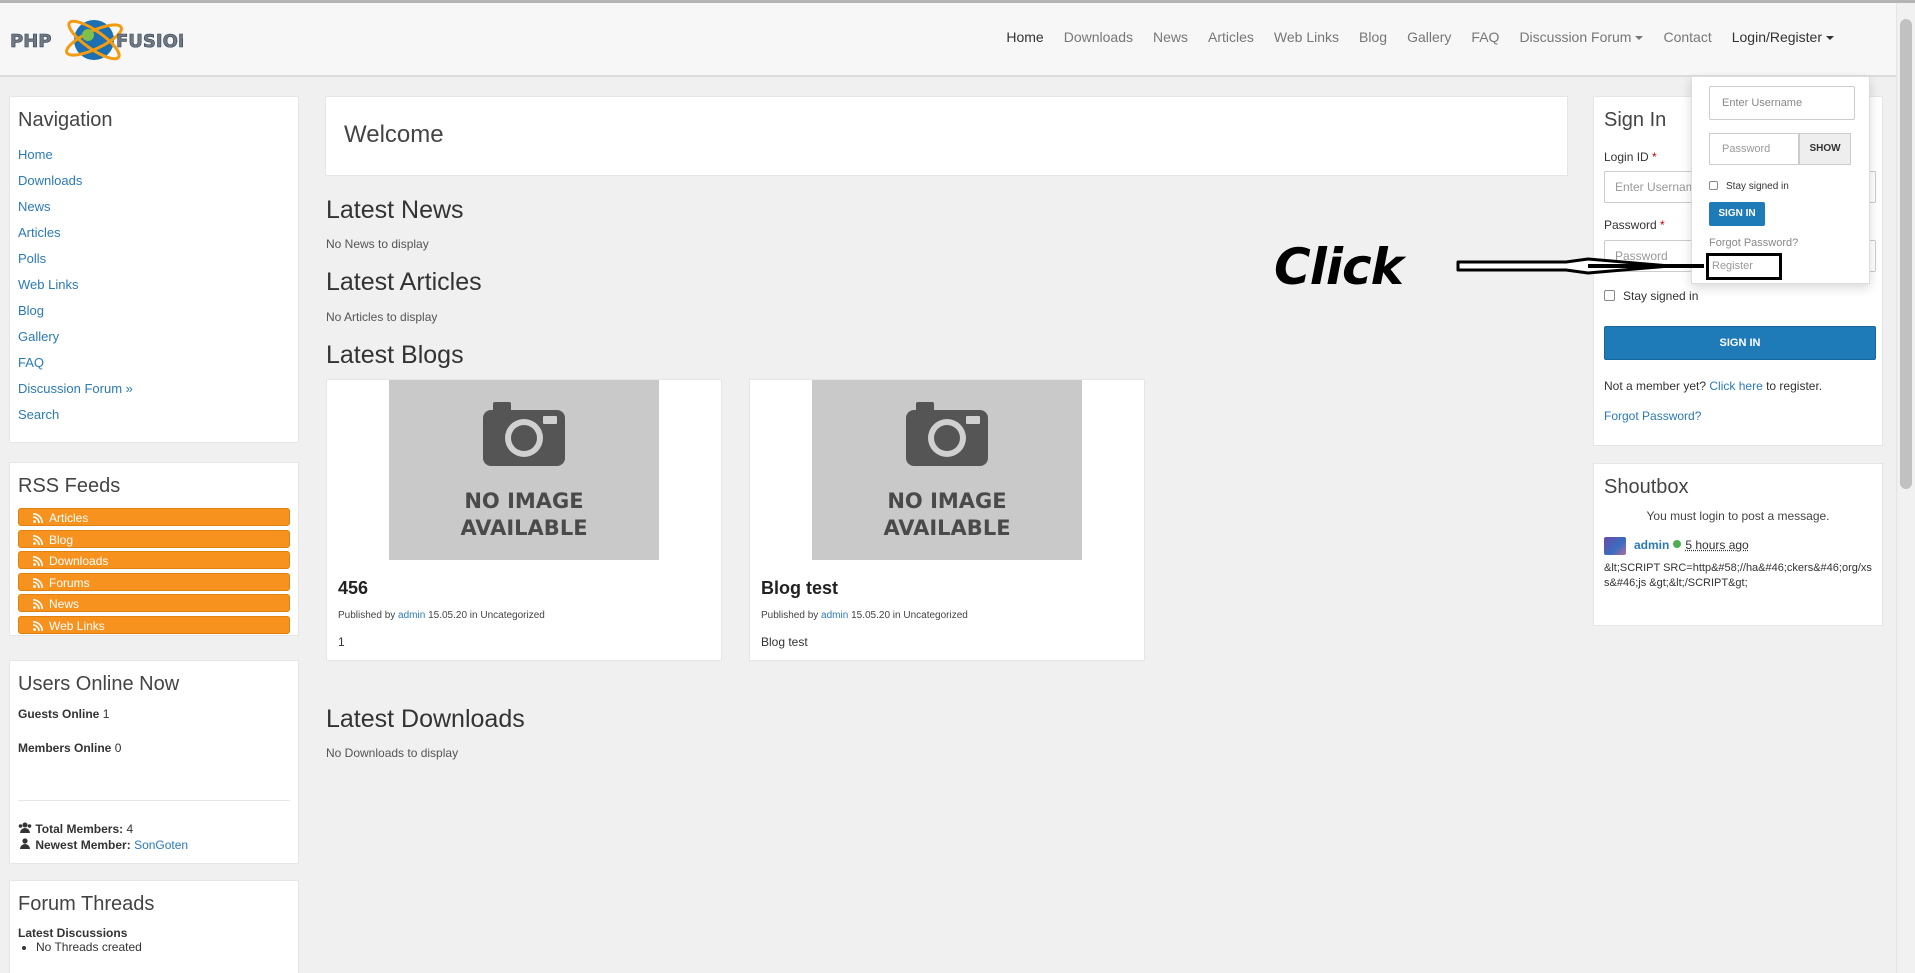  I want to click on php-fusion-logo: PHP FUSION, so click(95, 40).